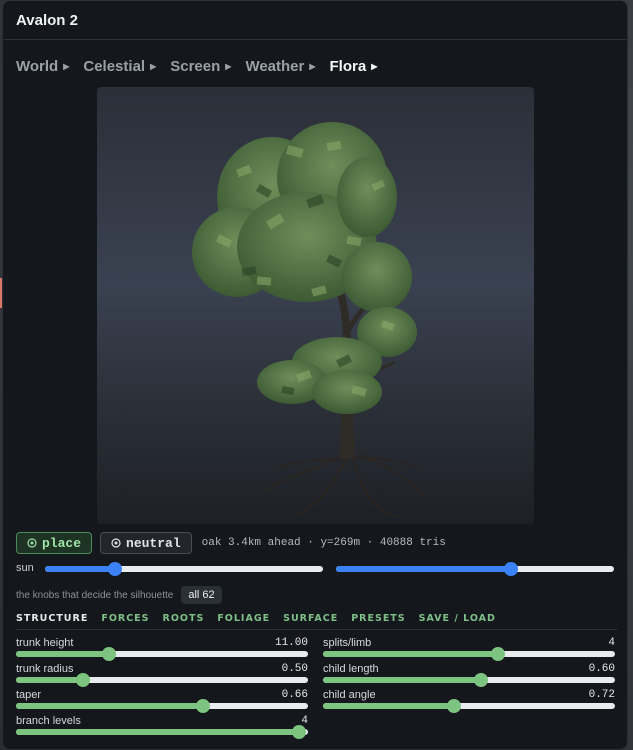 This screenshot has width=633, height=750. What do you see at coordinates (347, 643) in the screenshot?
I see `param-label: splits/limb` at bounding box center [347, 643].